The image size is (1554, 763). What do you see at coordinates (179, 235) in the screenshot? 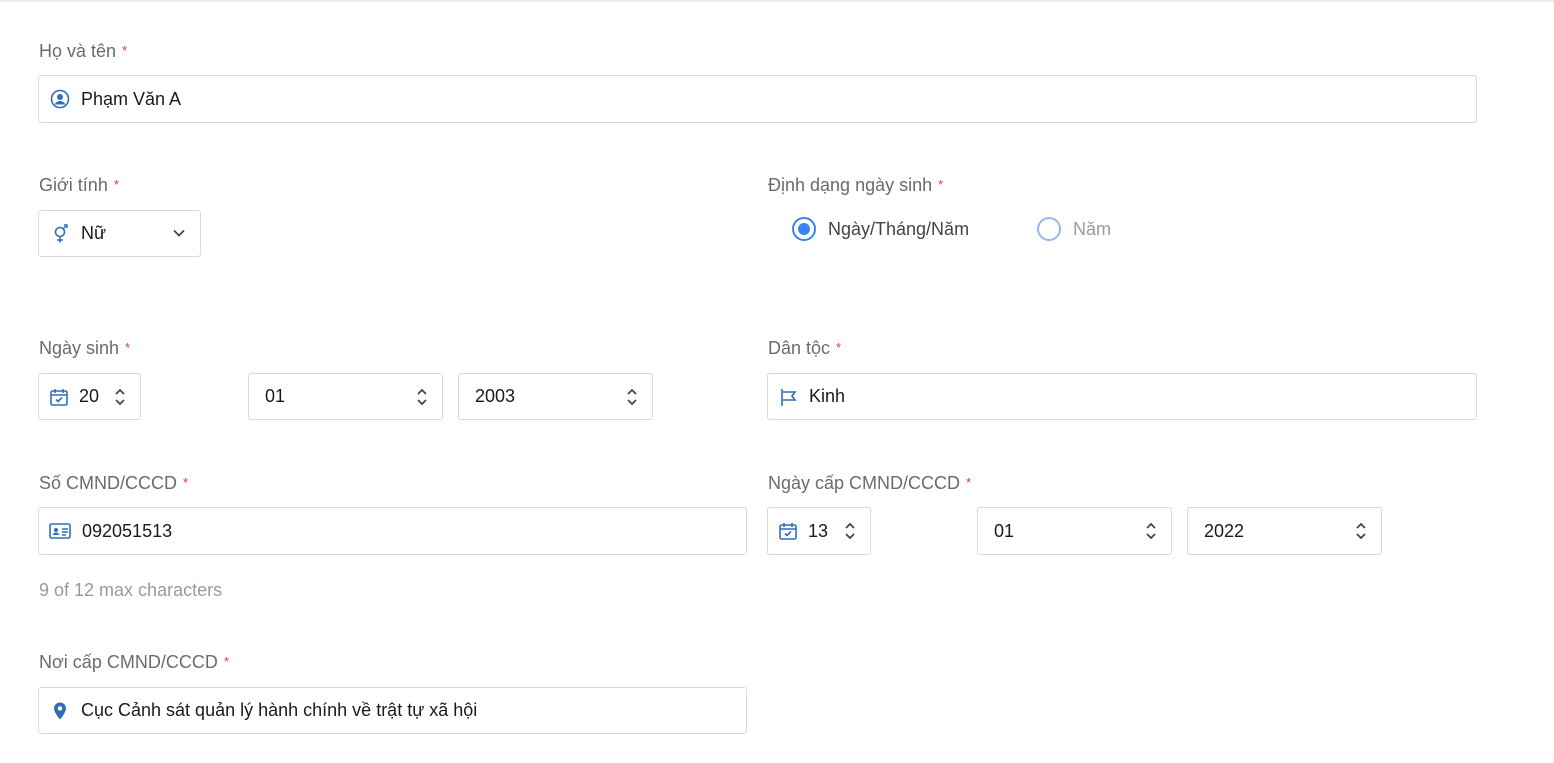
I see `chevron-down-icon` at bounding box center [179, 235].